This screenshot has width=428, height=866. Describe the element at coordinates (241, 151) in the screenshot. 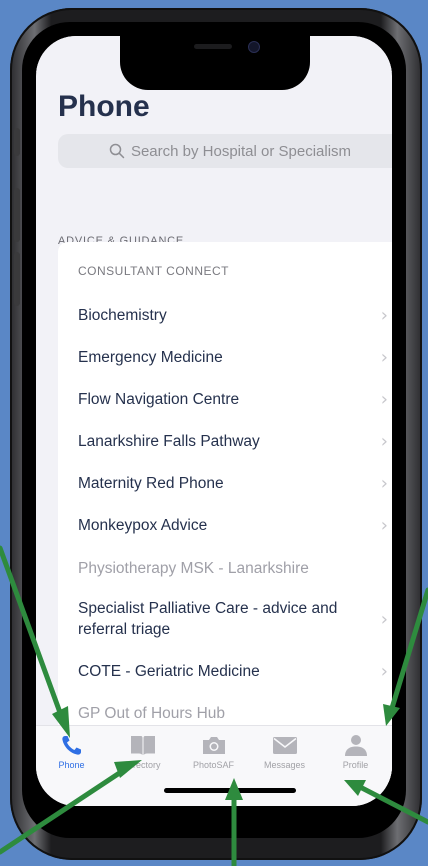

I see `search-placeholder: Search by Hospital or Specialism` at that location.